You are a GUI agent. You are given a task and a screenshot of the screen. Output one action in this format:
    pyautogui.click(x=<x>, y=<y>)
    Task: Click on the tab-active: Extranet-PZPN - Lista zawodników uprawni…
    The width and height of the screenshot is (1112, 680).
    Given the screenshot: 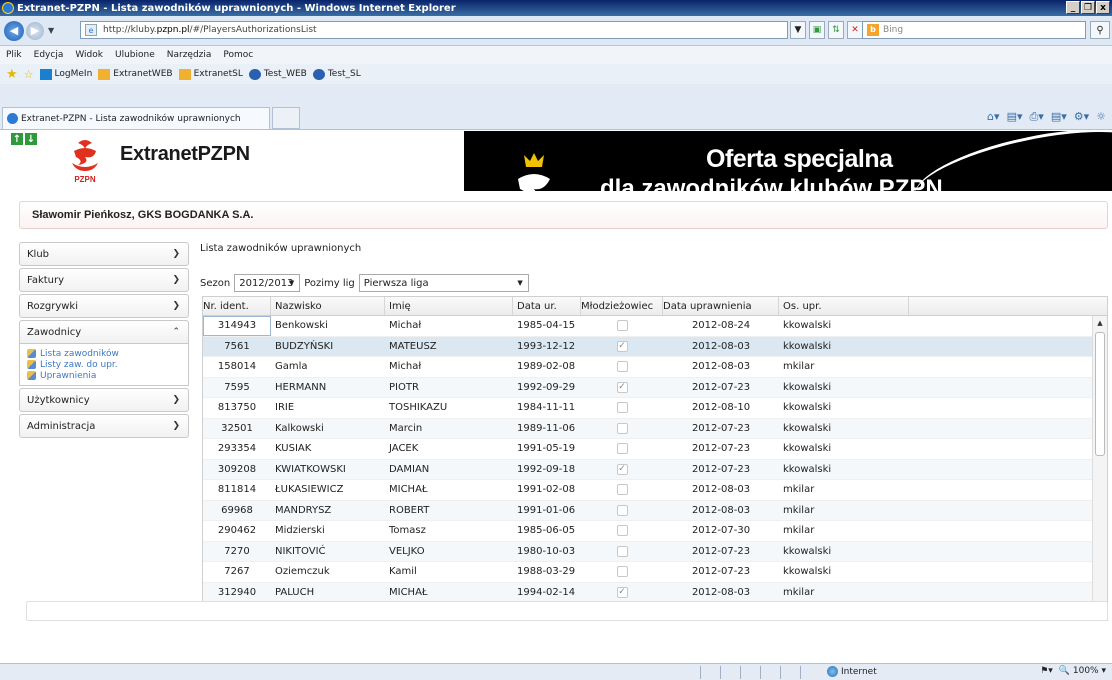 What is the action you would take?
    pyautogui.click(x=136, y=118)
    